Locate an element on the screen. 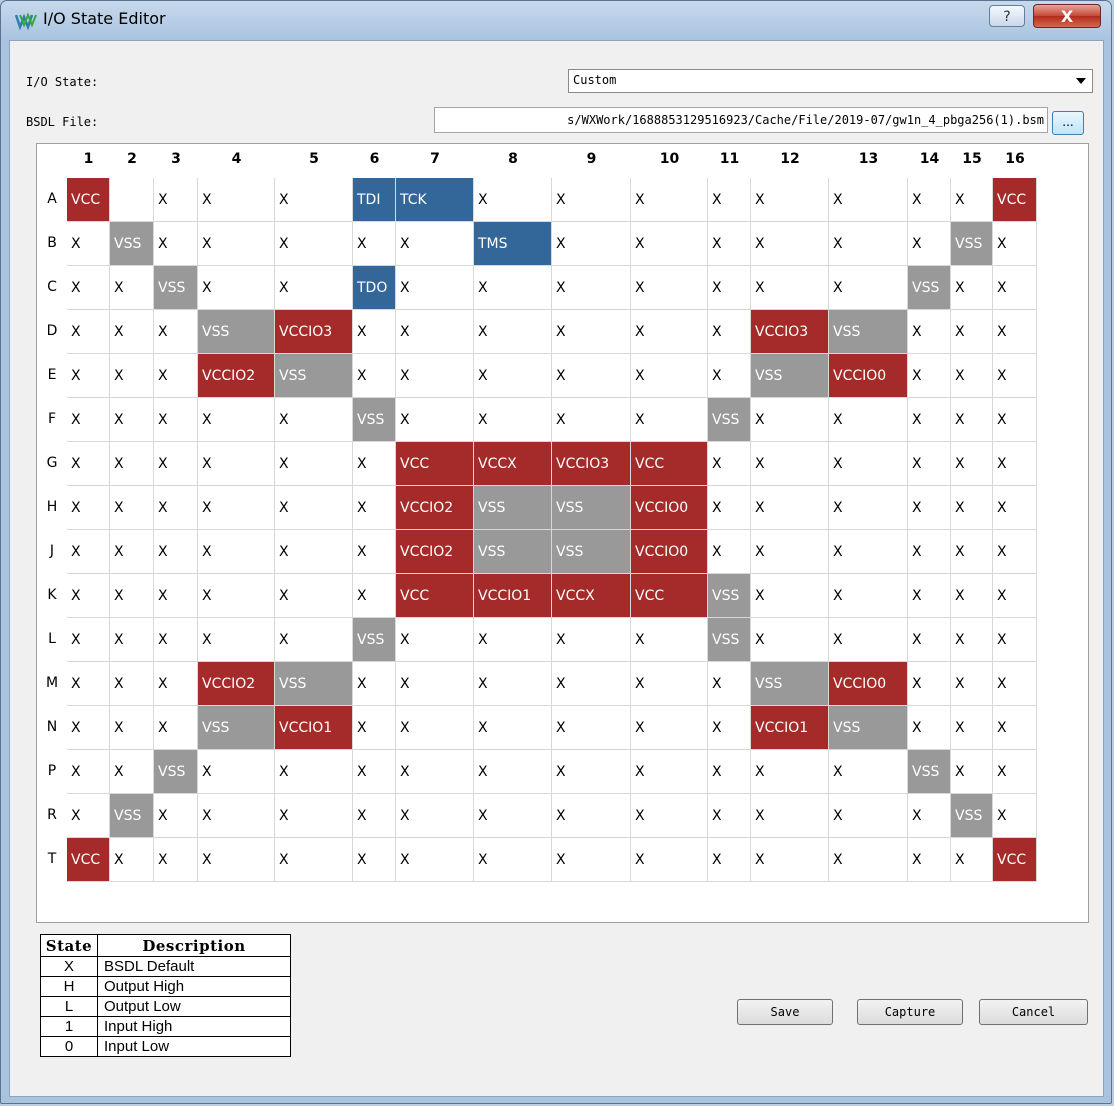  capture-button: Capture is located at coordinates (910, 1012).